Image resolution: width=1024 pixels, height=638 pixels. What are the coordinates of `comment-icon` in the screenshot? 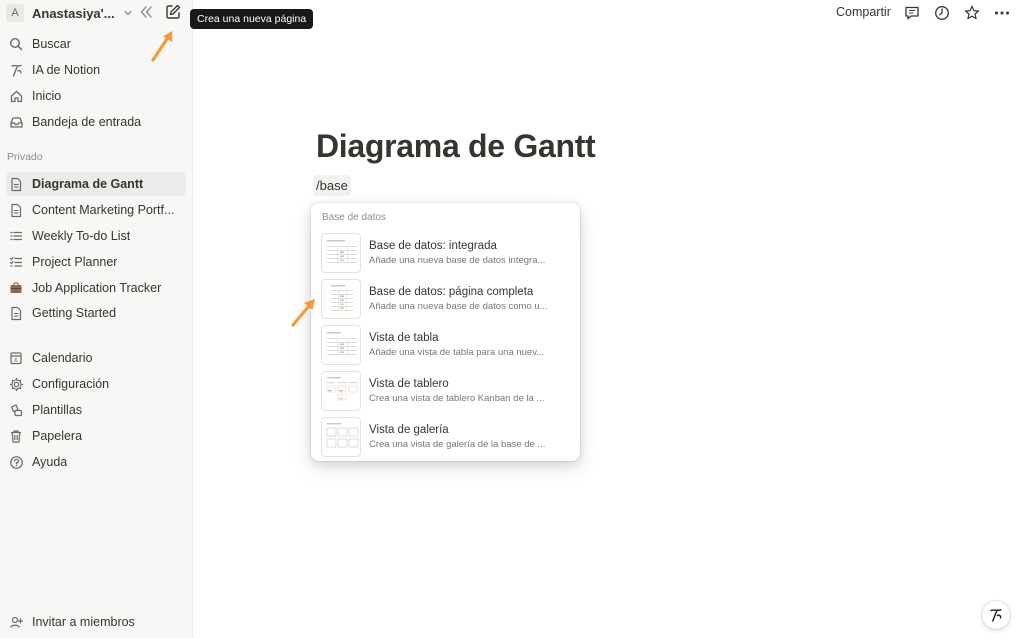 It's located at (912, 13).